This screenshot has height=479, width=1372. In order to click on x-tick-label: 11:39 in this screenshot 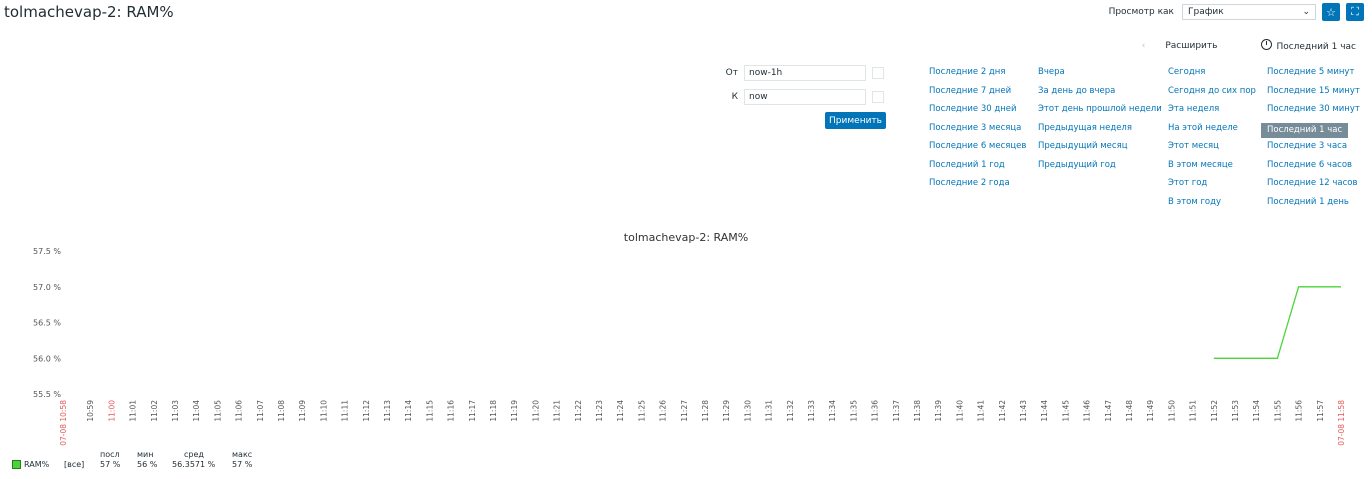, I will do `click(938, 411)`.